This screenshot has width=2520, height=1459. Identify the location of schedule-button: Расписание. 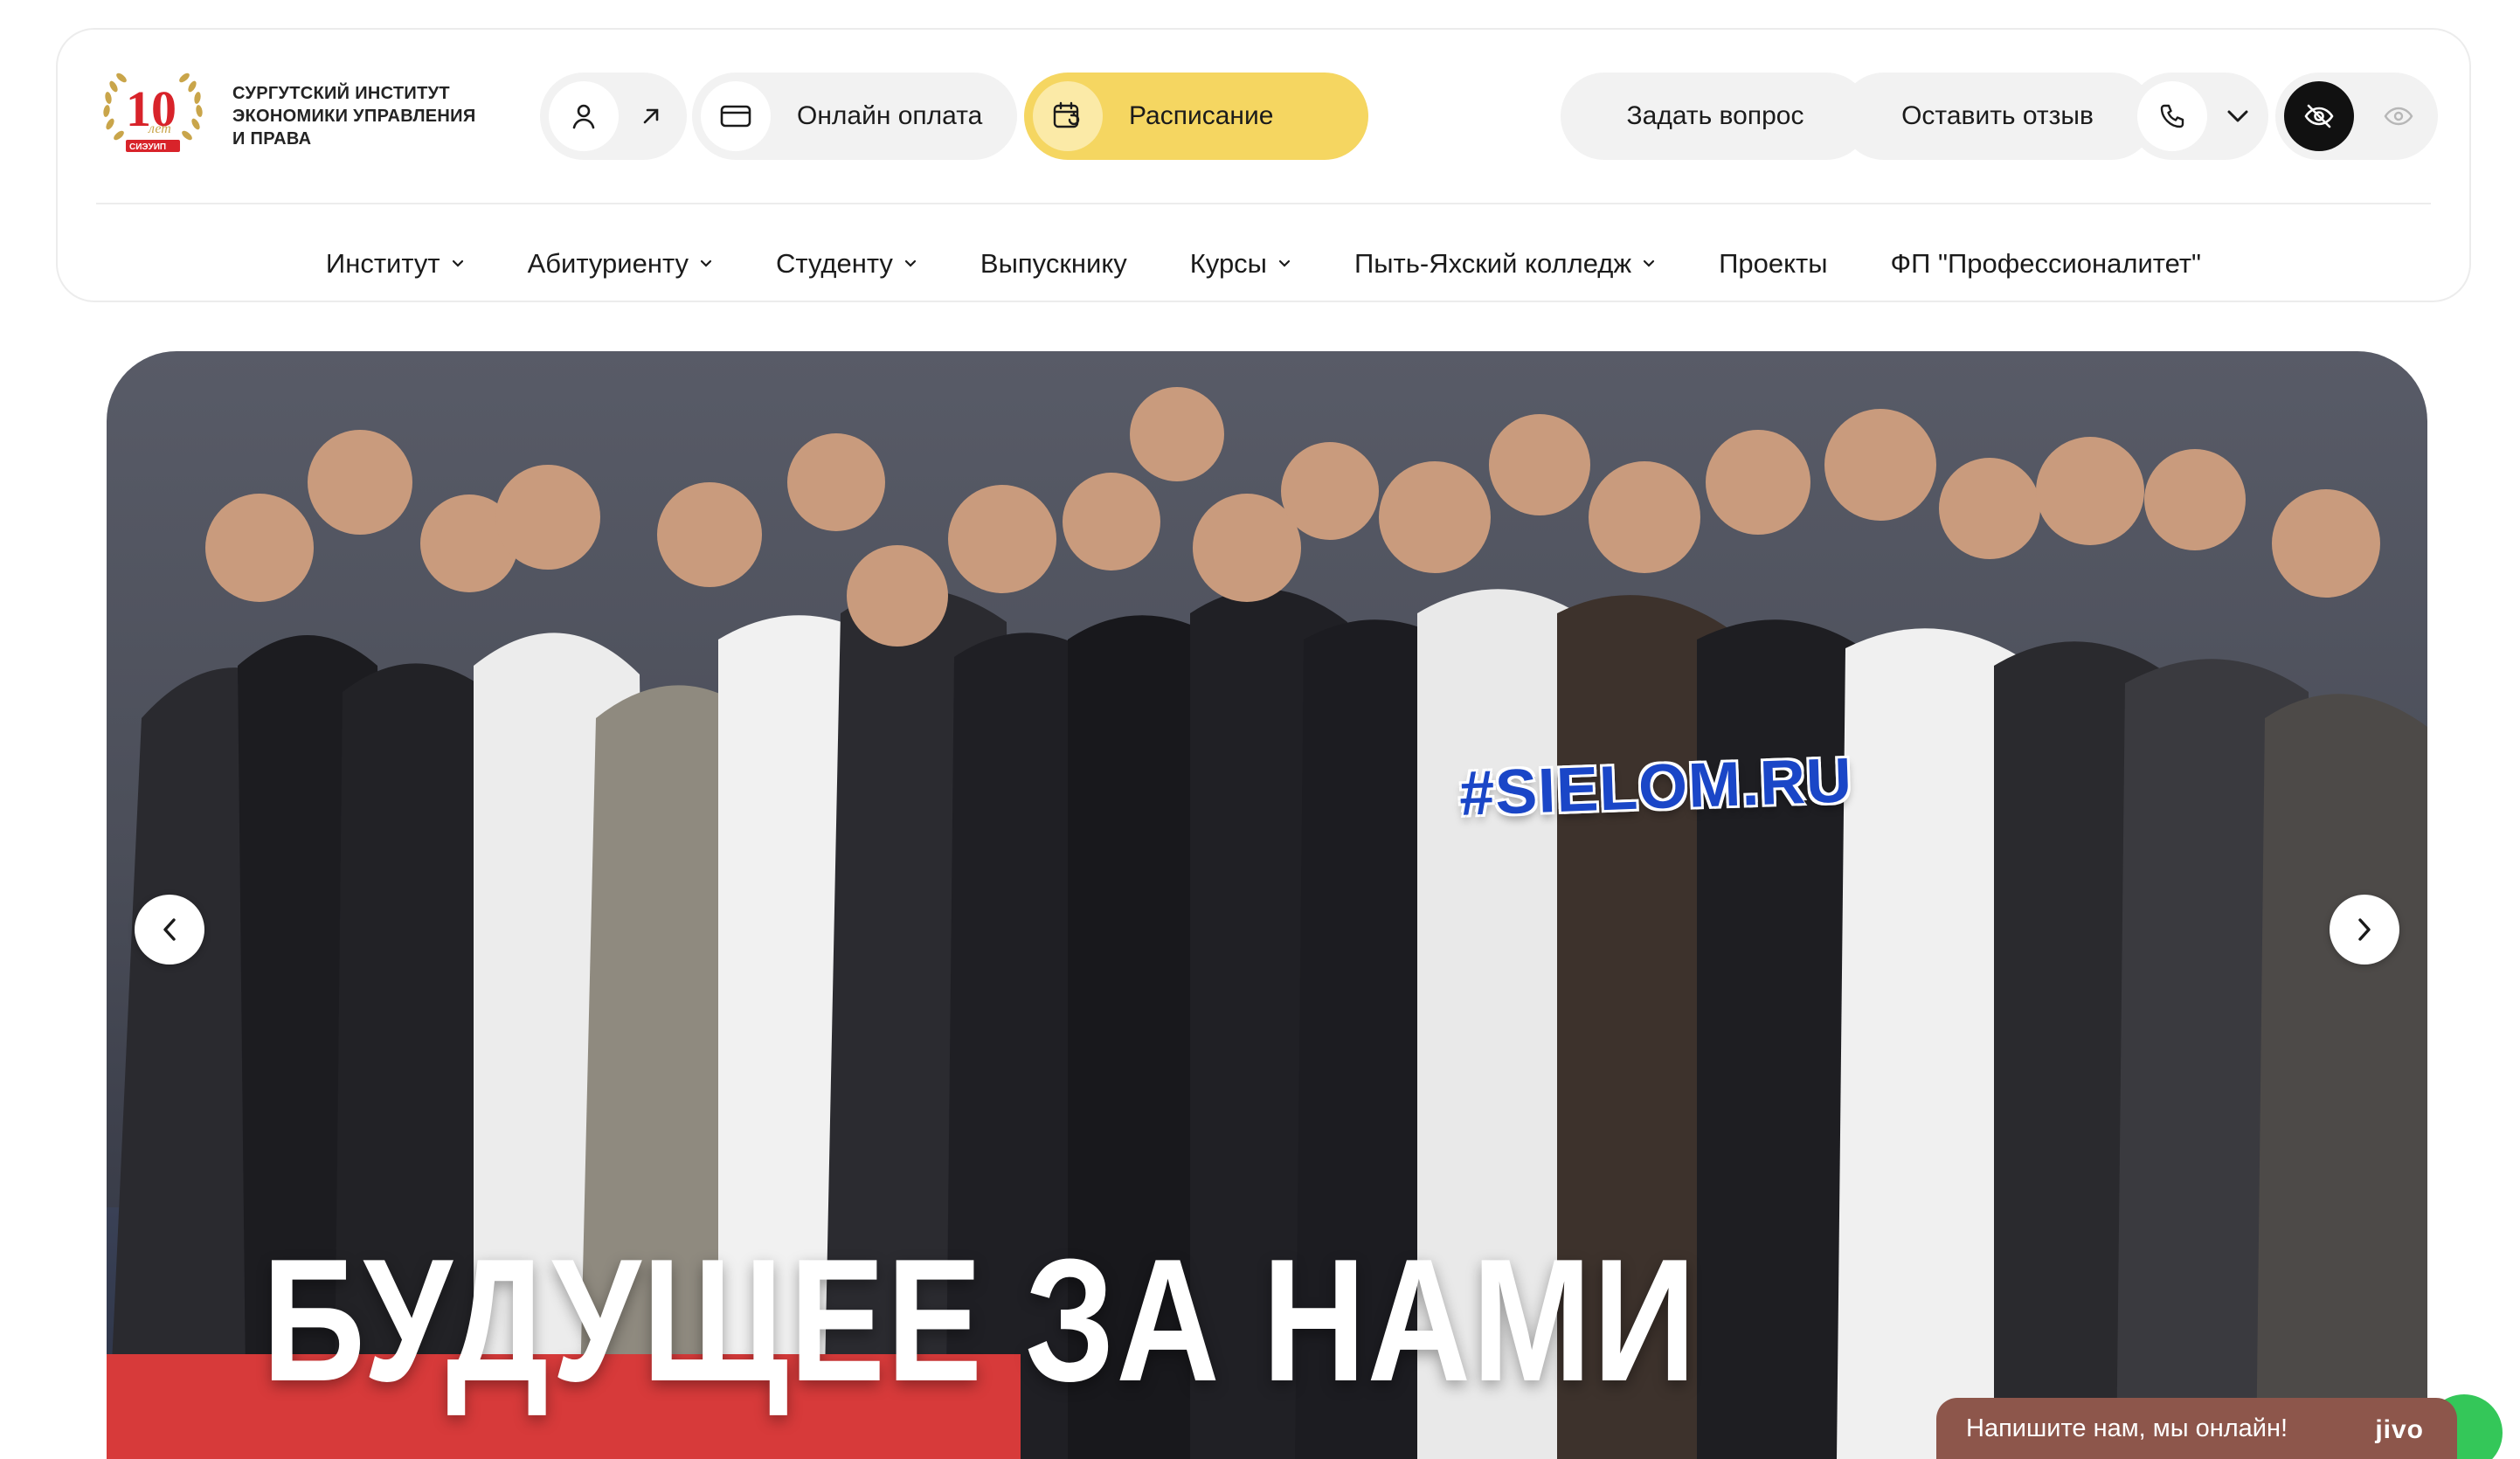
(1196, 117).